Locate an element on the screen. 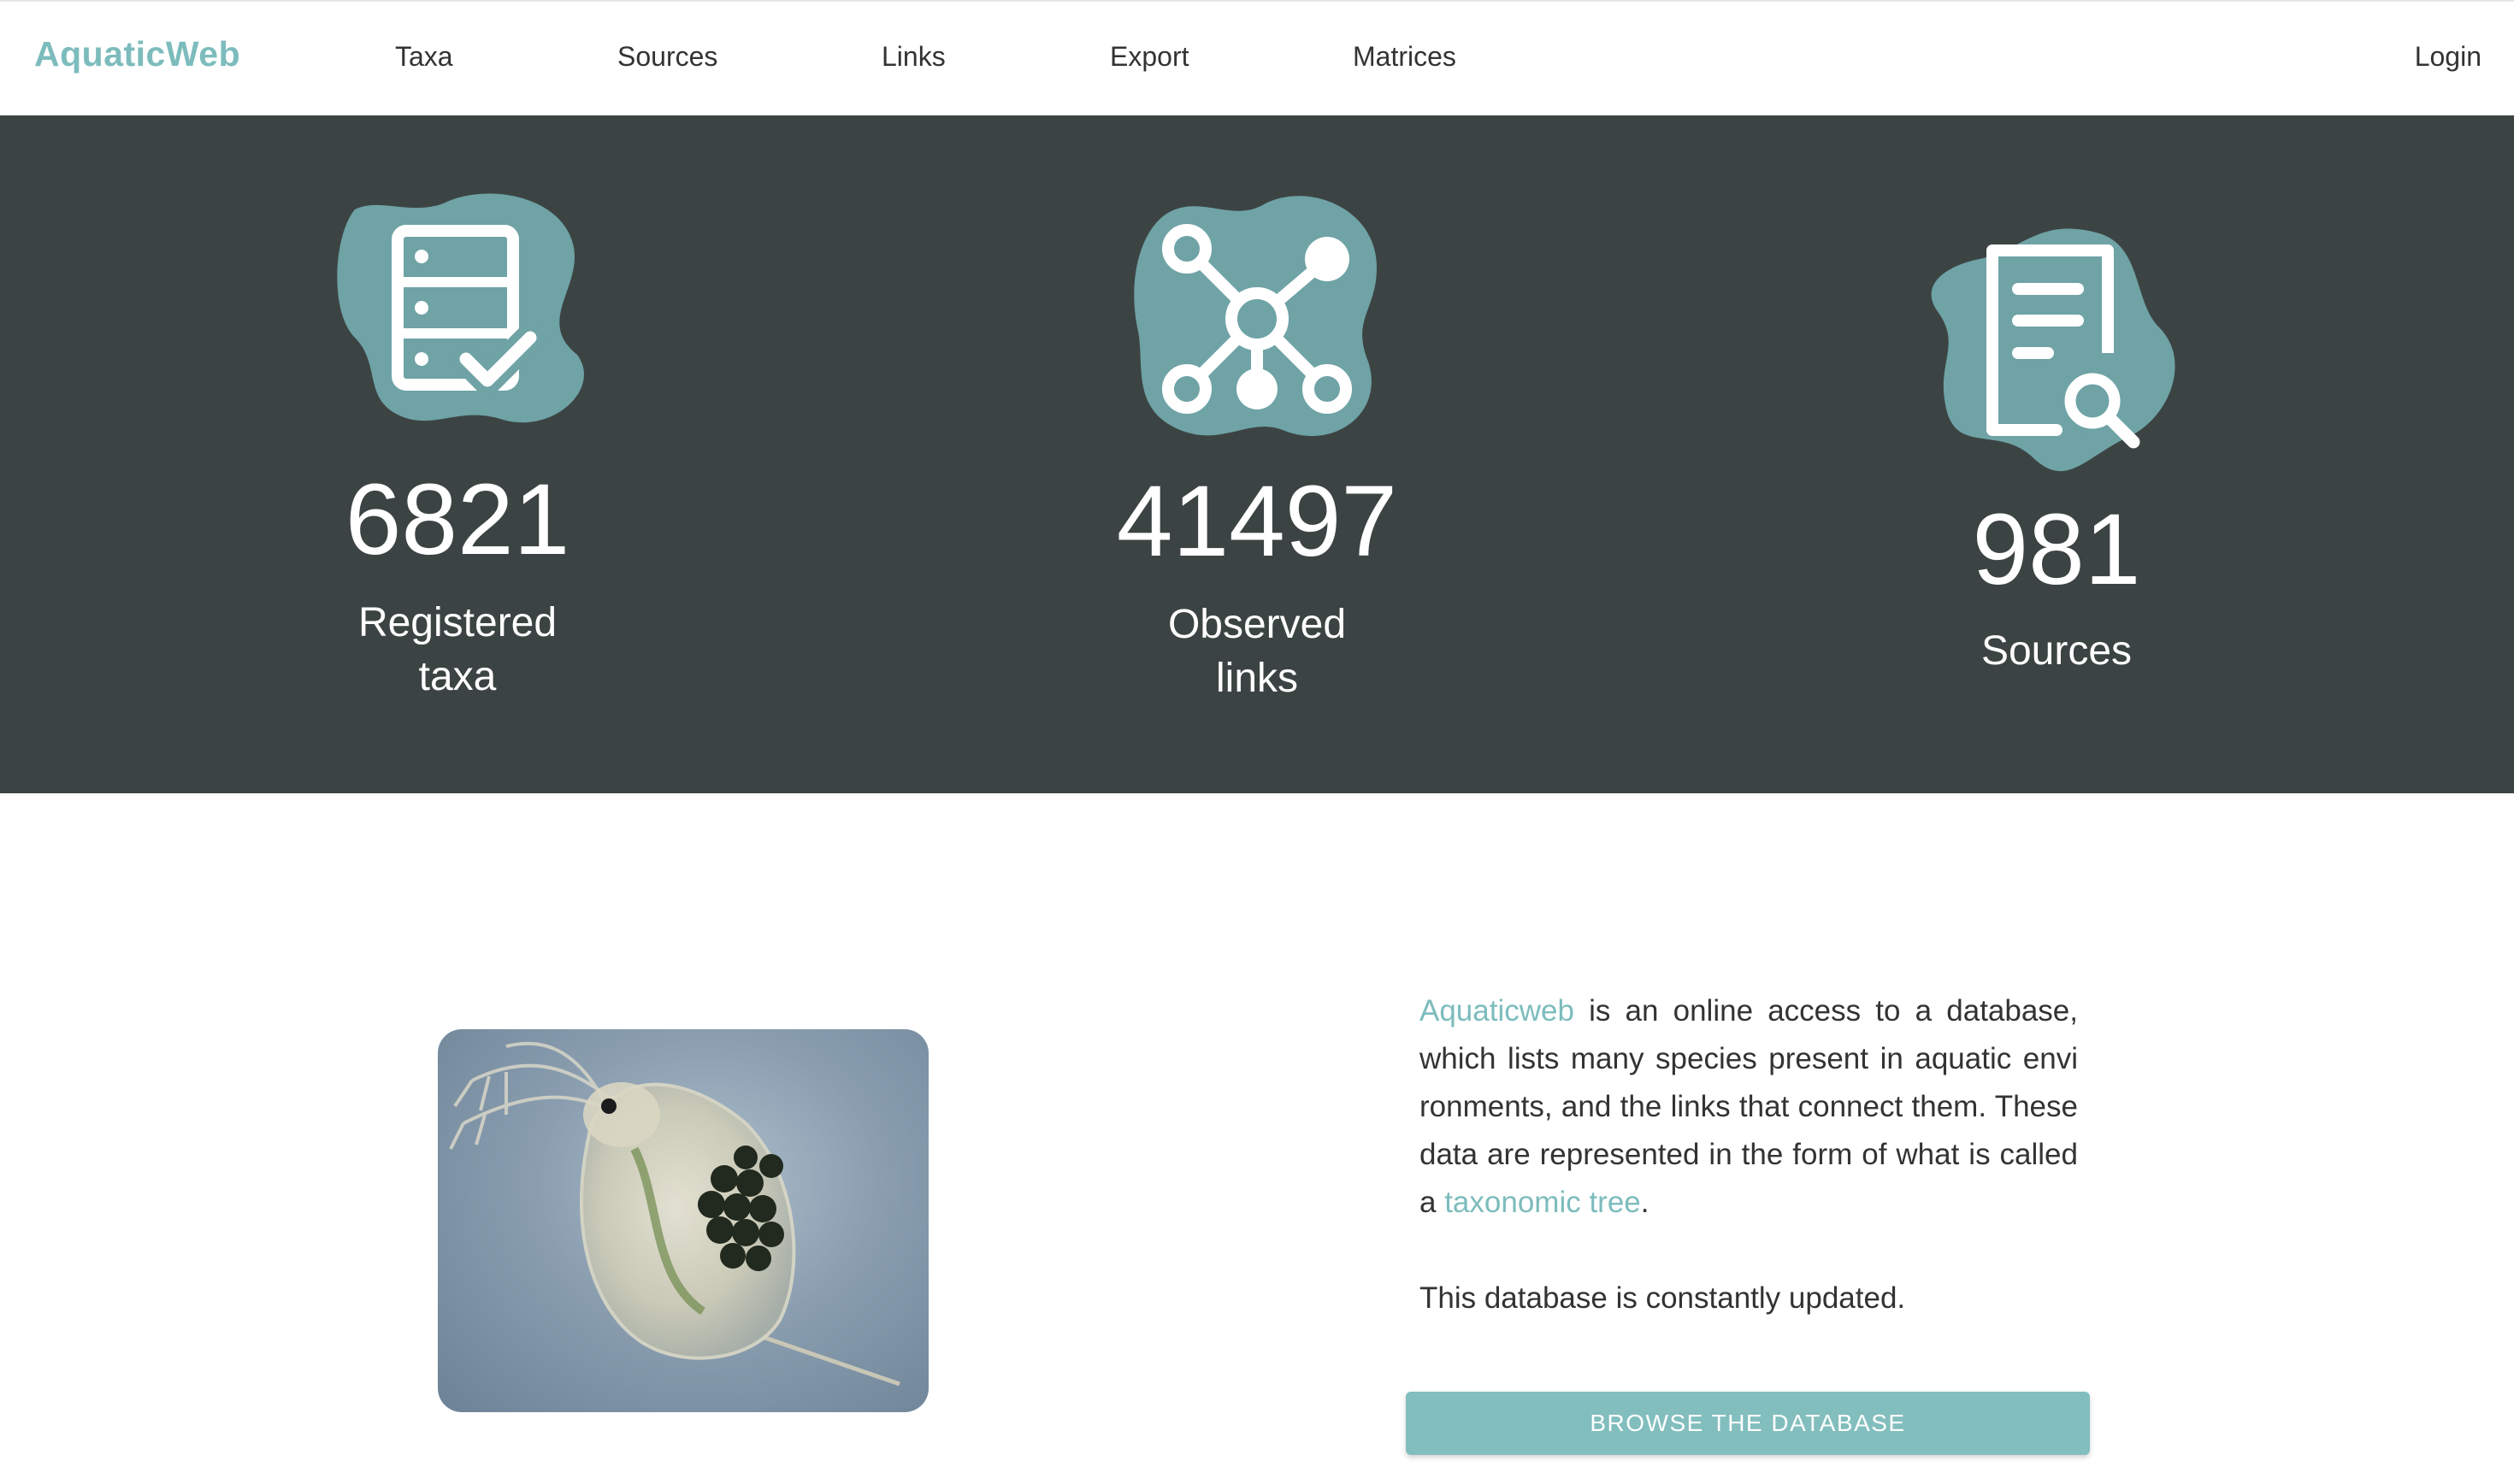 Image resolution: width=2514 pixels, height=1484 pixels. taxa-label-line2: taxa is located at coordinates (457, 676).